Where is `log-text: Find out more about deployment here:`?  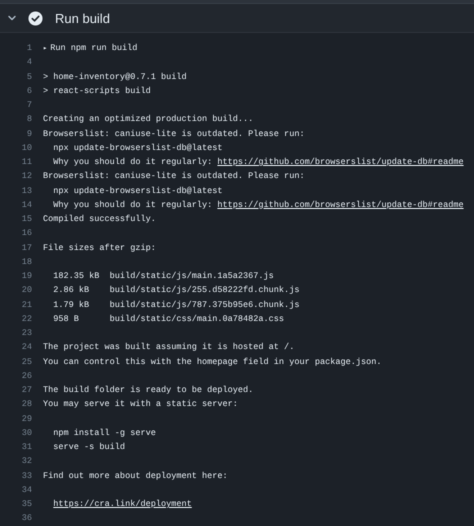 log-text: Find out more about deployment here: is located at coordinates (135, 475).